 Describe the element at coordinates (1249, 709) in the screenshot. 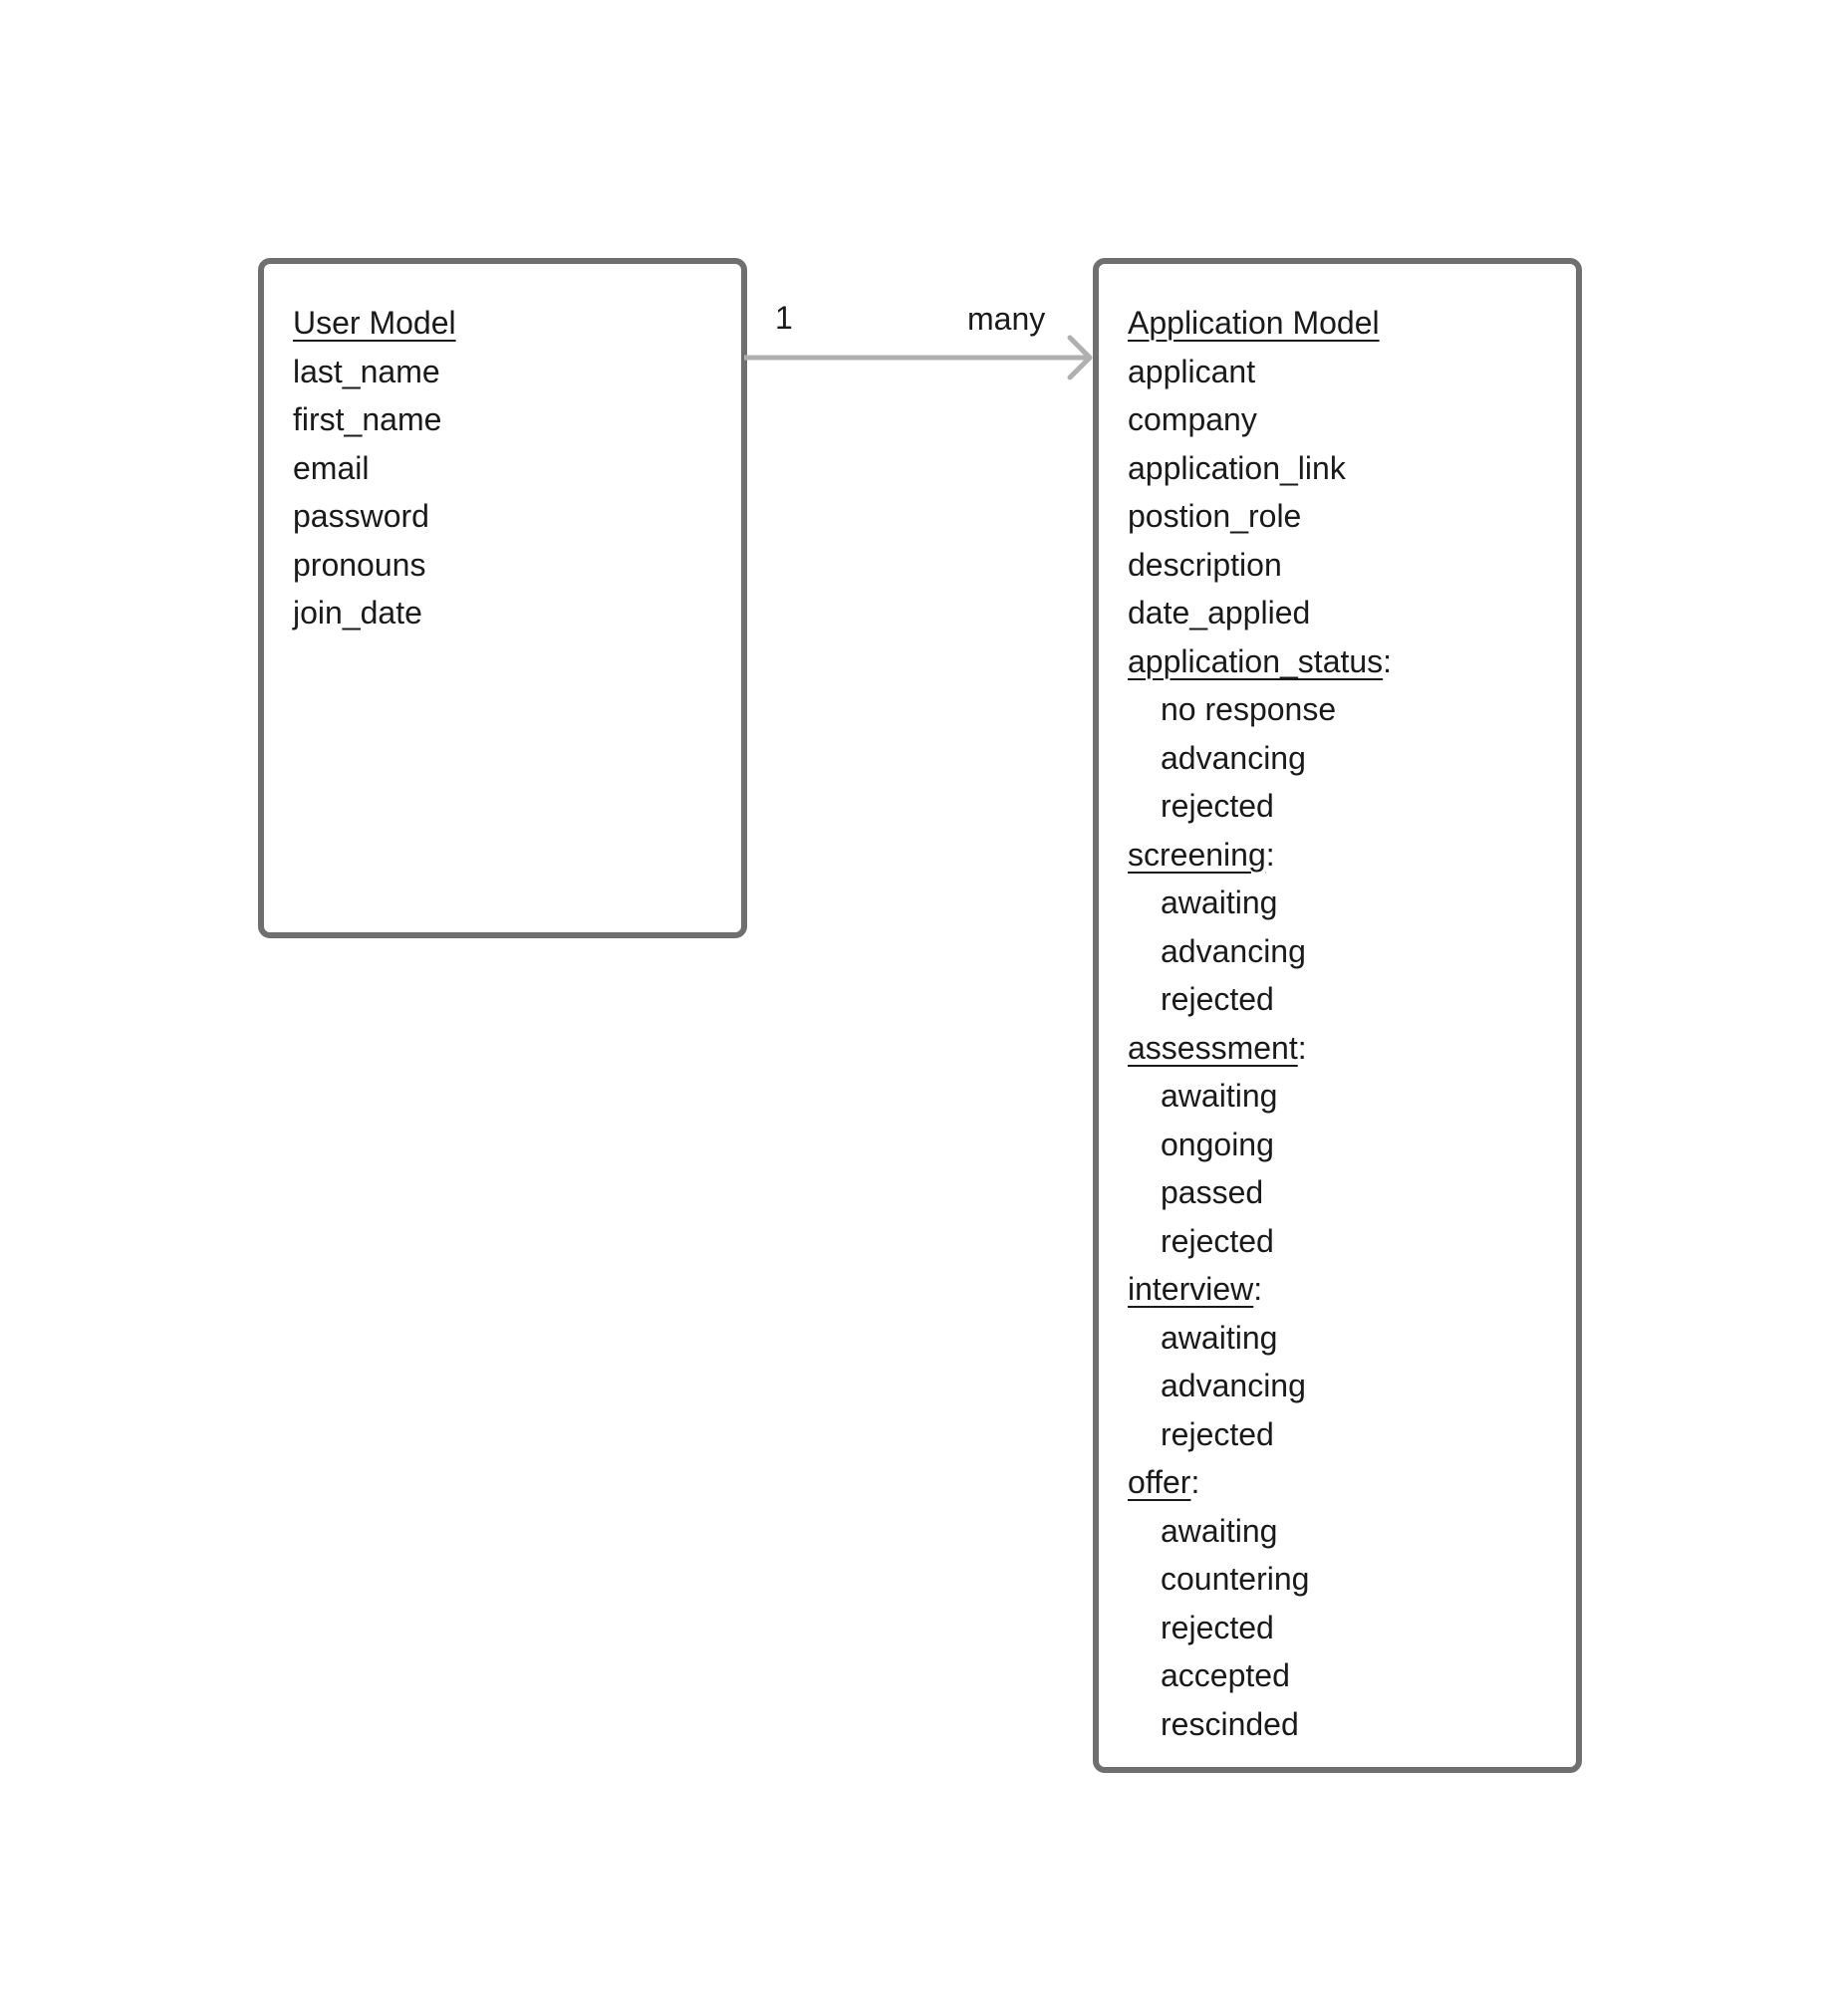

I see `status-option: no response` at that location.